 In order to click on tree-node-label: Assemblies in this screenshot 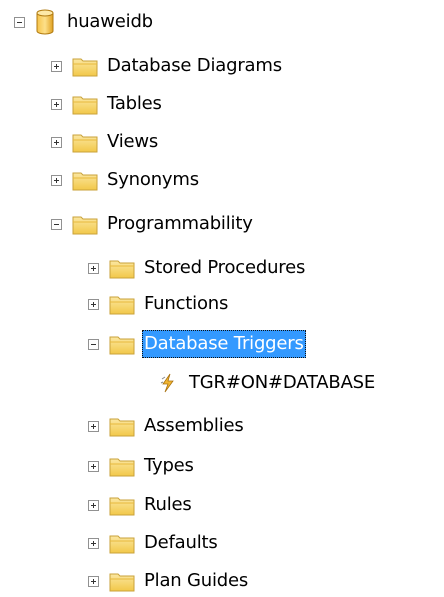, I will do `click(194, 425)`.